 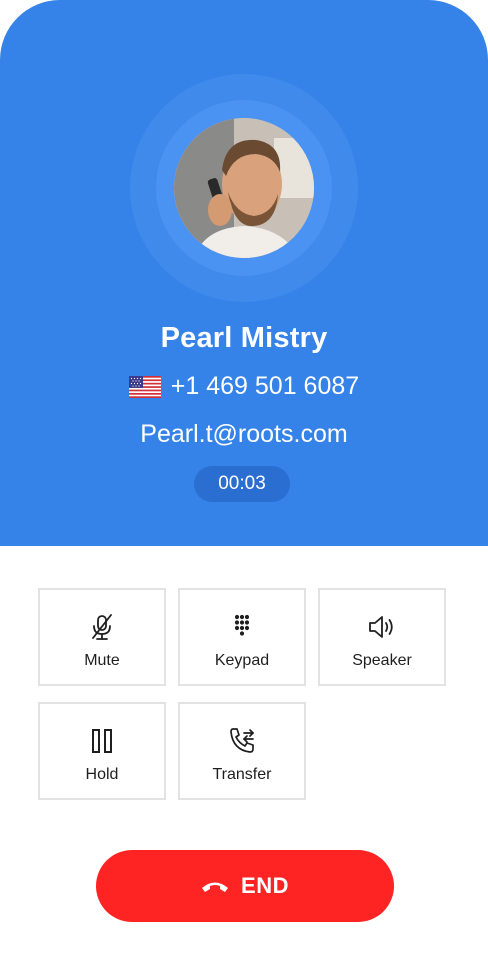 I want to click on dialpad-icon, so click(x=242, y=625).